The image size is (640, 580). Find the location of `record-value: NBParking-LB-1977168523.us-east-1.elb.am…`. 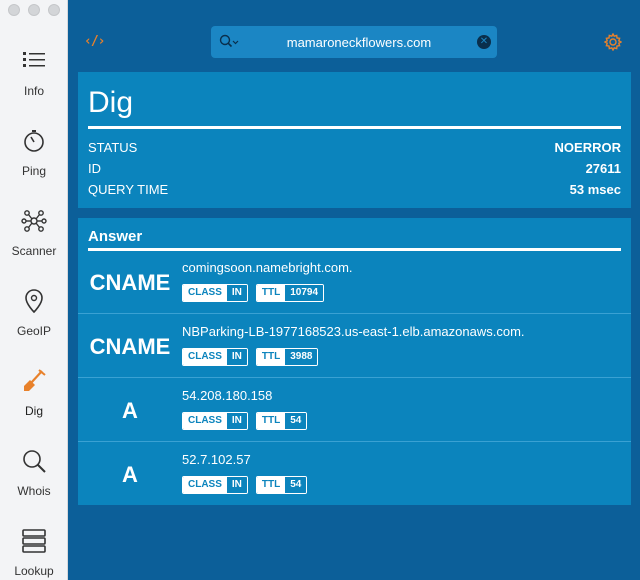

record-value: NBParking-LB-1977168523.us-east-1.elb.am… is located at coordinates (353, 331).